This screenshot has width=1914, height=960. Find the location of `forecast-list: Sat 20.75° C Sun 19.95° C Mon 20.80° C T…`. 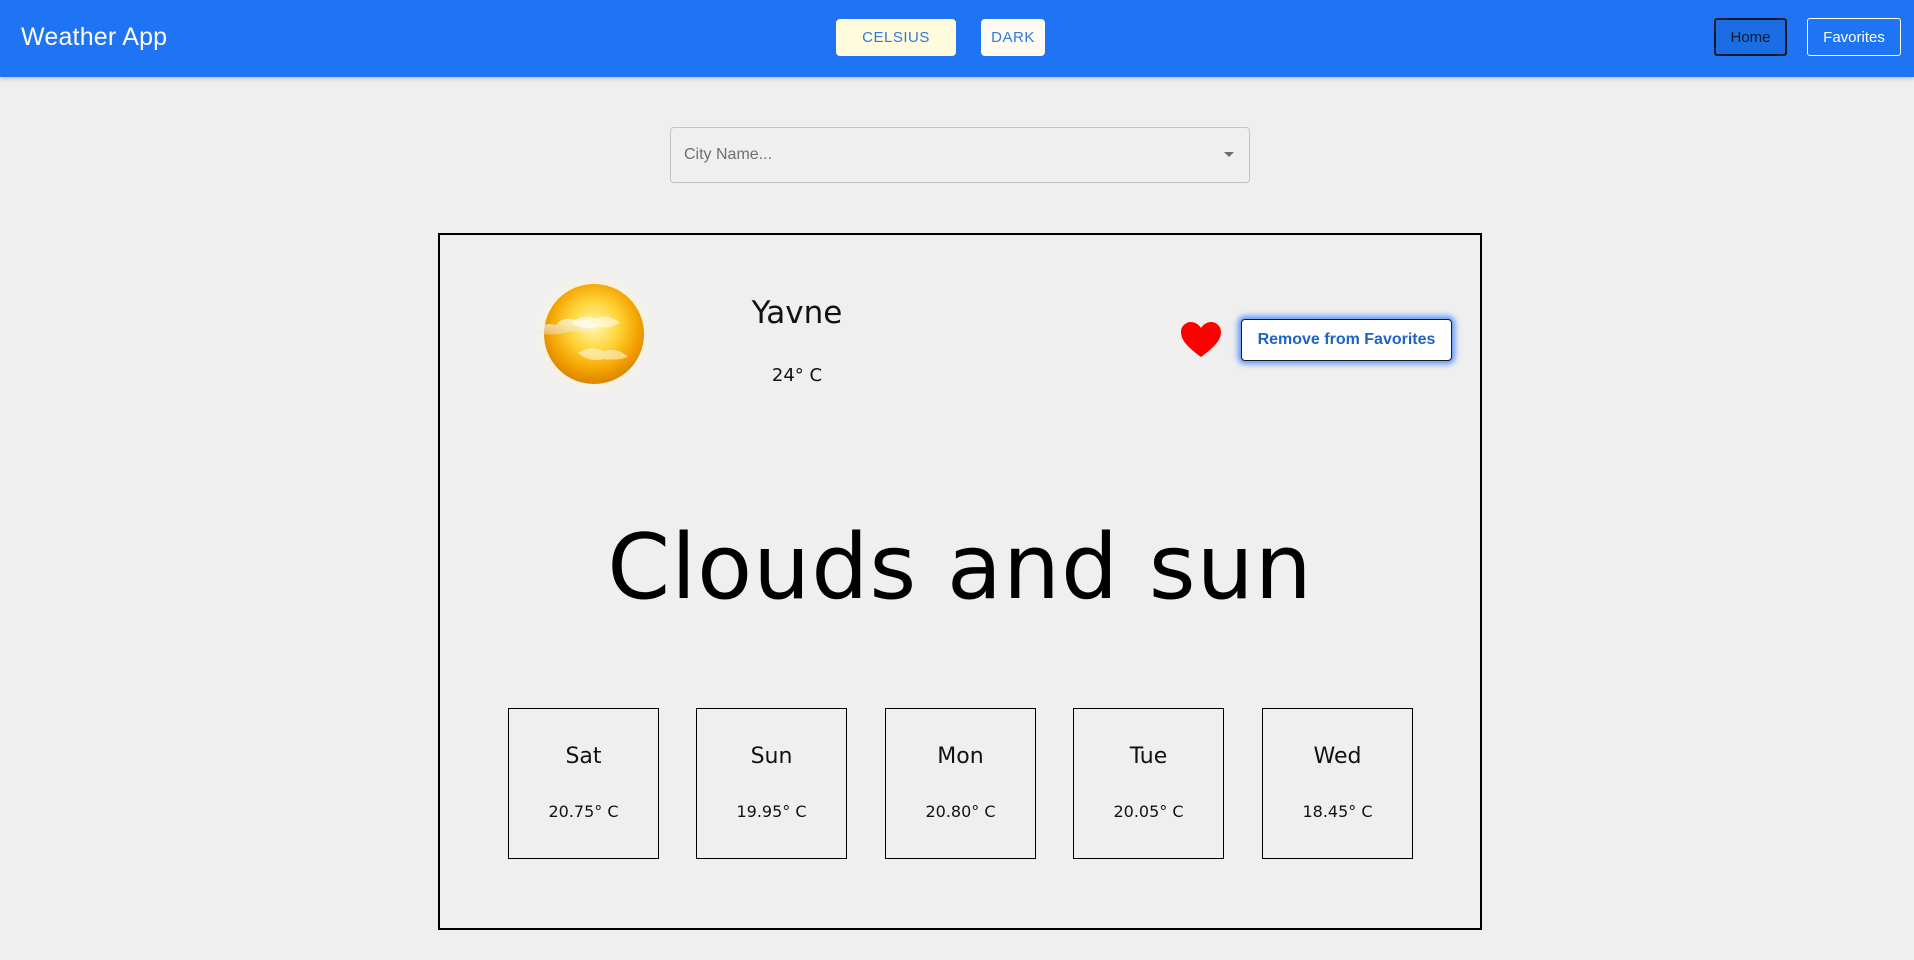

forecast-list: Sat 20.75° C Sun 19.95° C Mon 20.80° C T… is located at coordinates (963, 784).